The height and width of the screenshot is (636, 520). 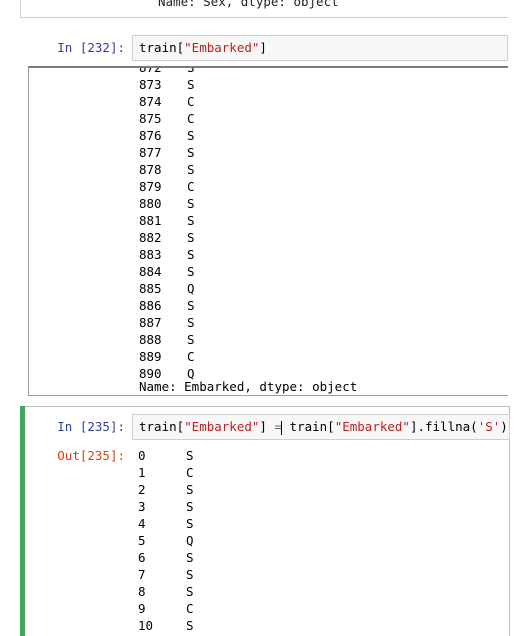 I want to click on row-index: 2, so click(x=142, y=489).